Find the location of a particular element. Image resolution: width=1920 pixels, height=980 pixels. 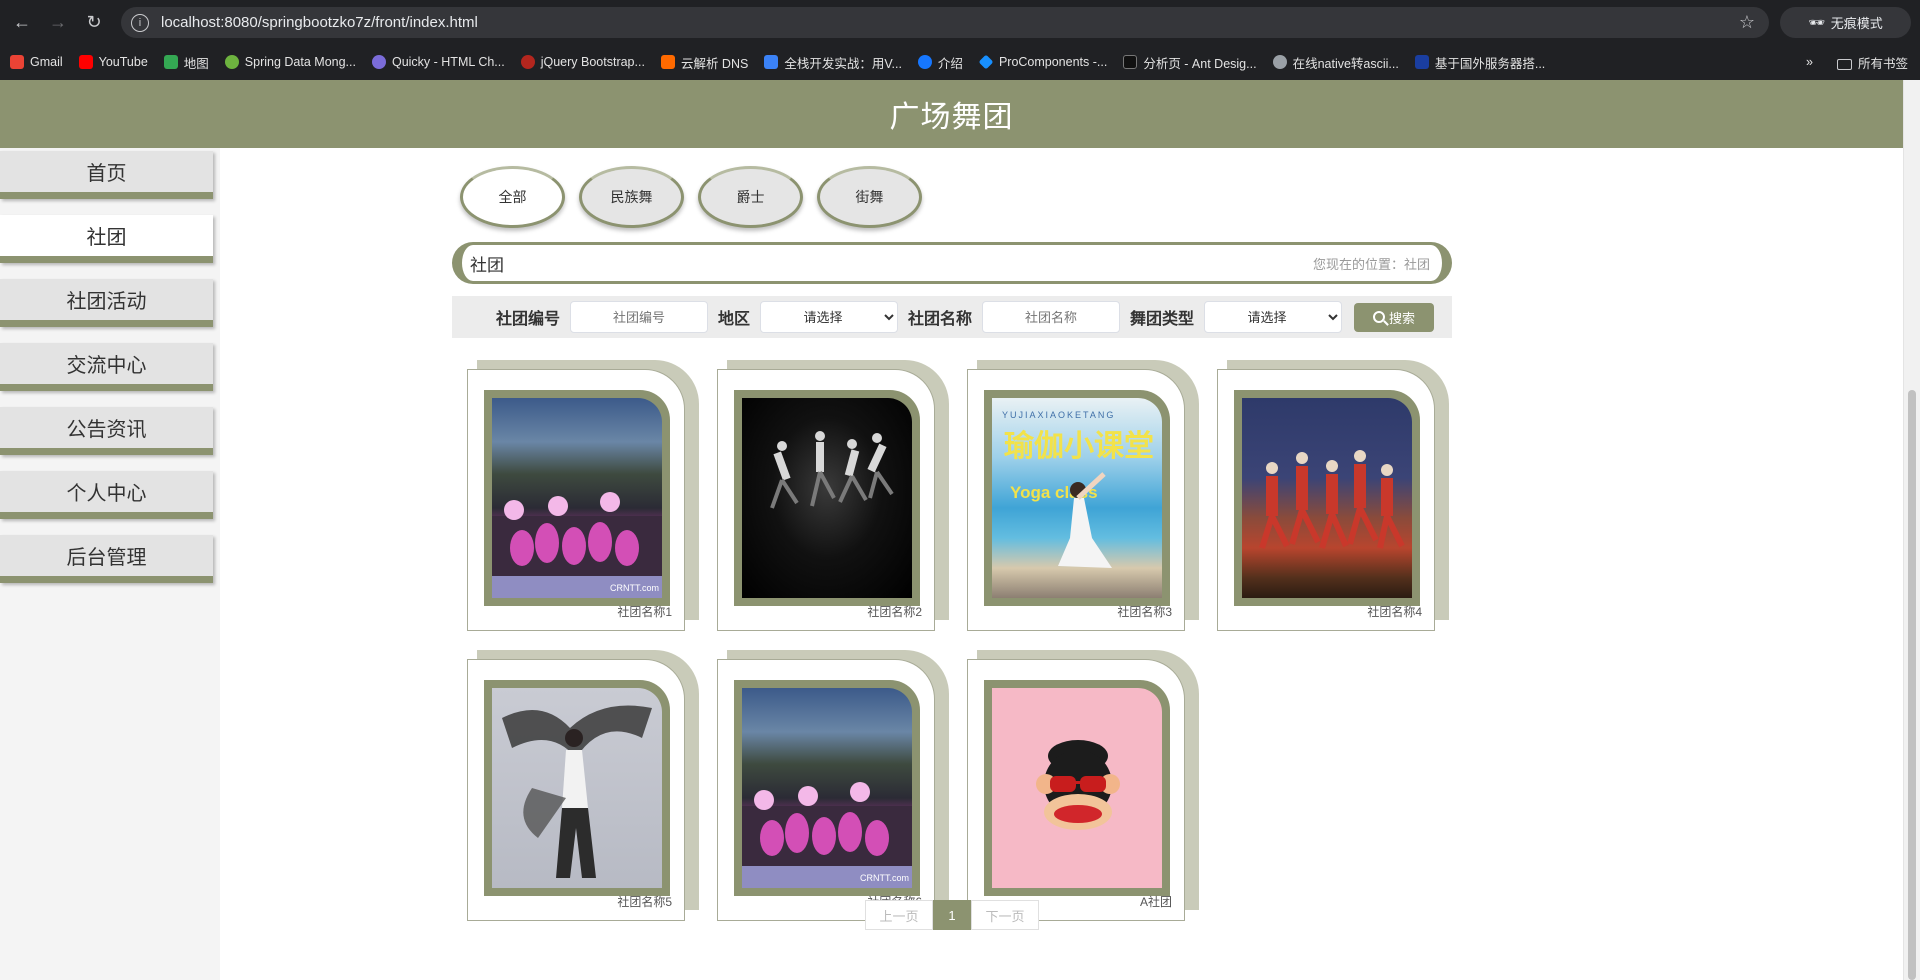

photo-frame: YUJIAXIAOKETANG 瑜伽小课堂 Yoga class is located at coordinates (1077, 498).